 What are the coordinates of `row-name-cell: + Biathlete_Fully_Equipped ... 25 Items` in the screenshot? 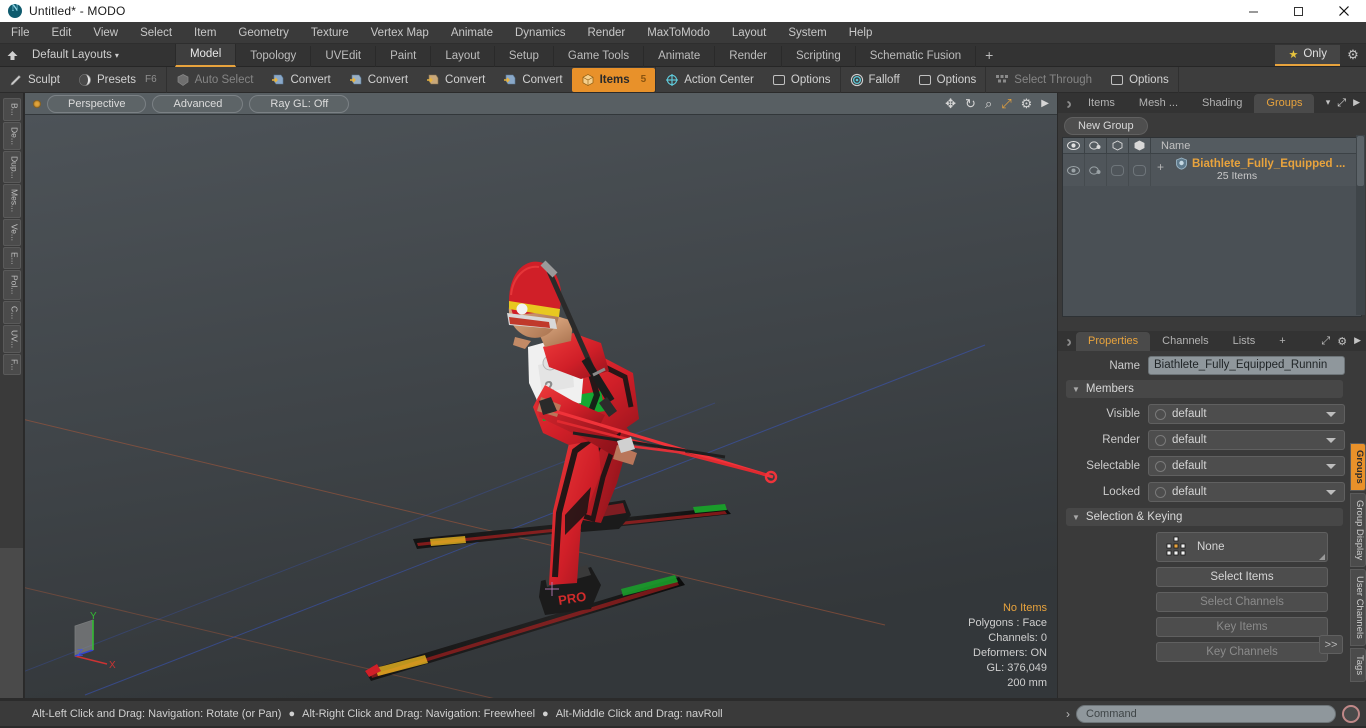 It's located at (1256, 170).